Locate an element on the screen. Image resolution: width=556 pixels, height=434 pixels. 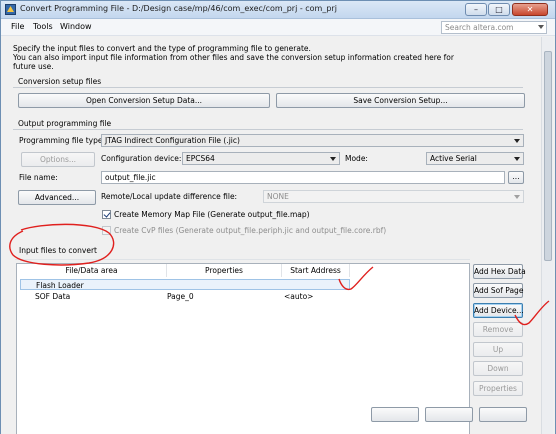
row-properties: Page_0 is located at coordinates (180, 296).